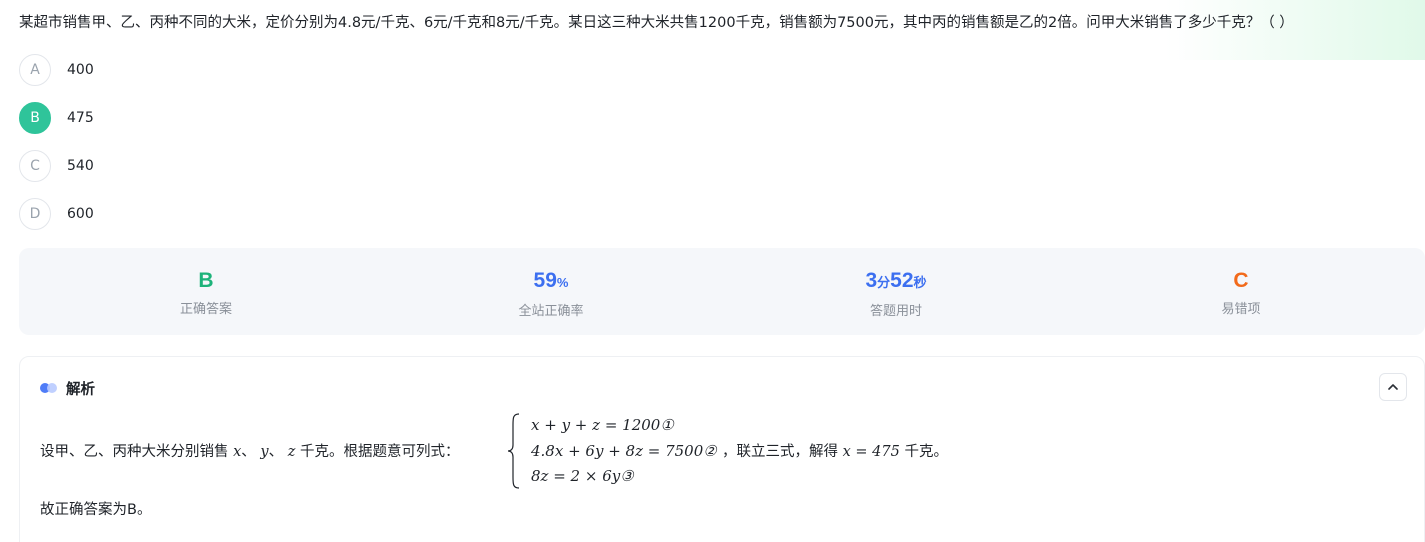 The height and width of the screenshot is (542, 1425). I want to click on stat-accuracy: 59% 全站正确率, so click(551, 293).